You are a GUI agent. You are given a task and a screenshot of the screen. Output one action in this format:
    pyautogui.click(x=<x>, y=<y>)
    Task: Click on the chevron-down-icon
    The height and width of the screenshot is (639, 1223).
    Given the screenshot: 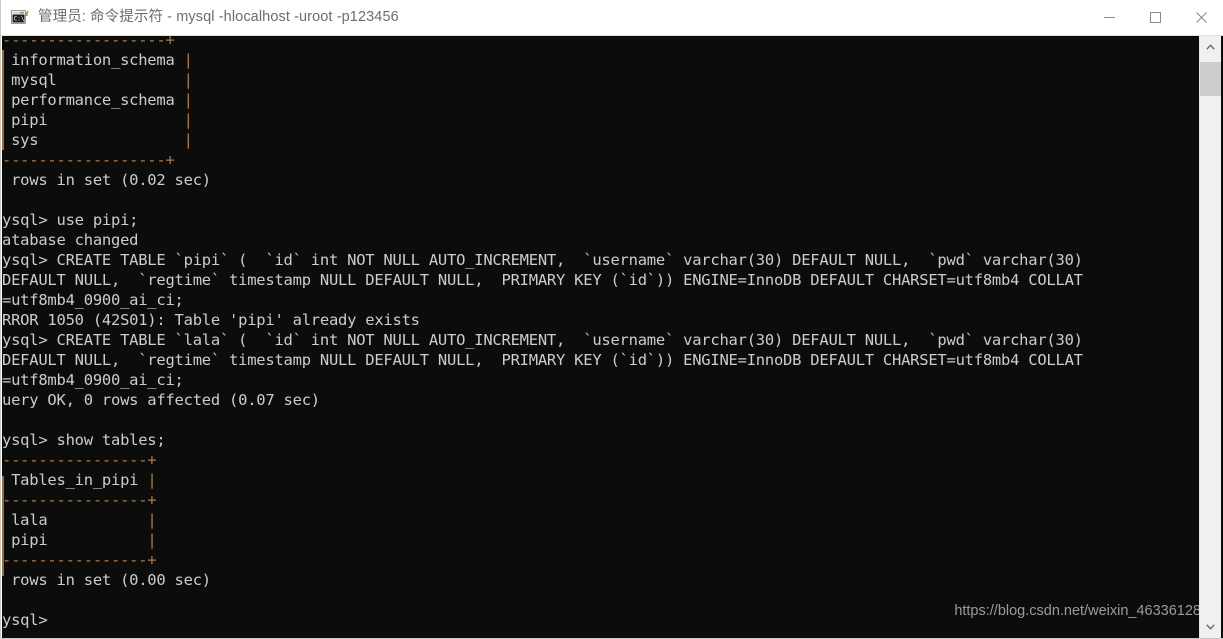 What is the action you would take?
    pyautogui.click(x=1210, y=627)
    